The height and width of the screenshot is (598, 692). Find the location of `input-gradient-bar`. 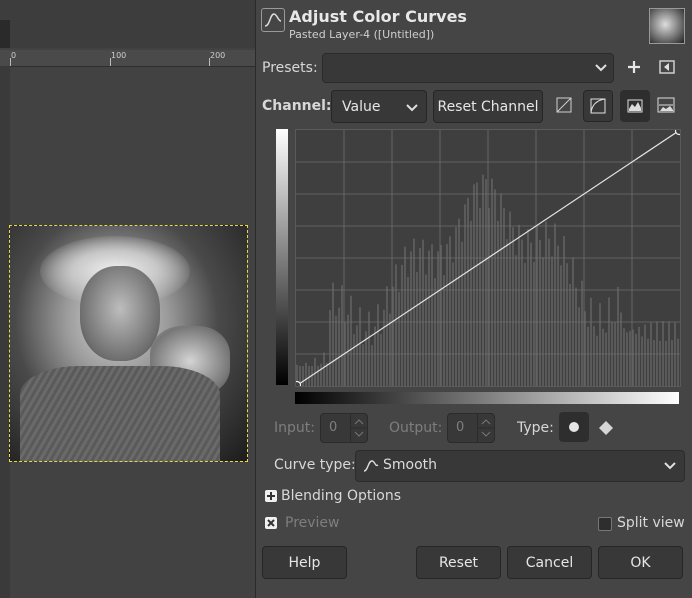

input-gradient-bar is located at coordinates (487, 398).